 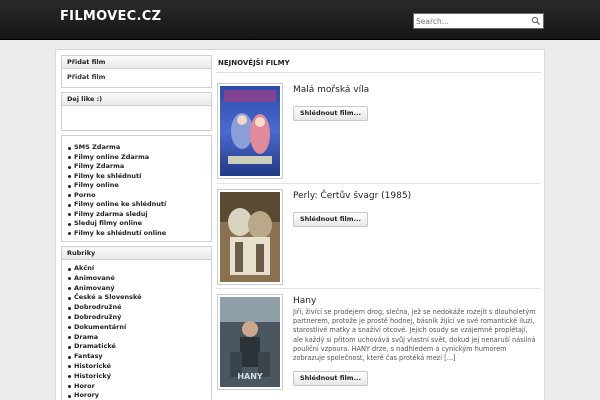 I want to click on film-title: Malá mořská víla, so click(x=331, y=90).